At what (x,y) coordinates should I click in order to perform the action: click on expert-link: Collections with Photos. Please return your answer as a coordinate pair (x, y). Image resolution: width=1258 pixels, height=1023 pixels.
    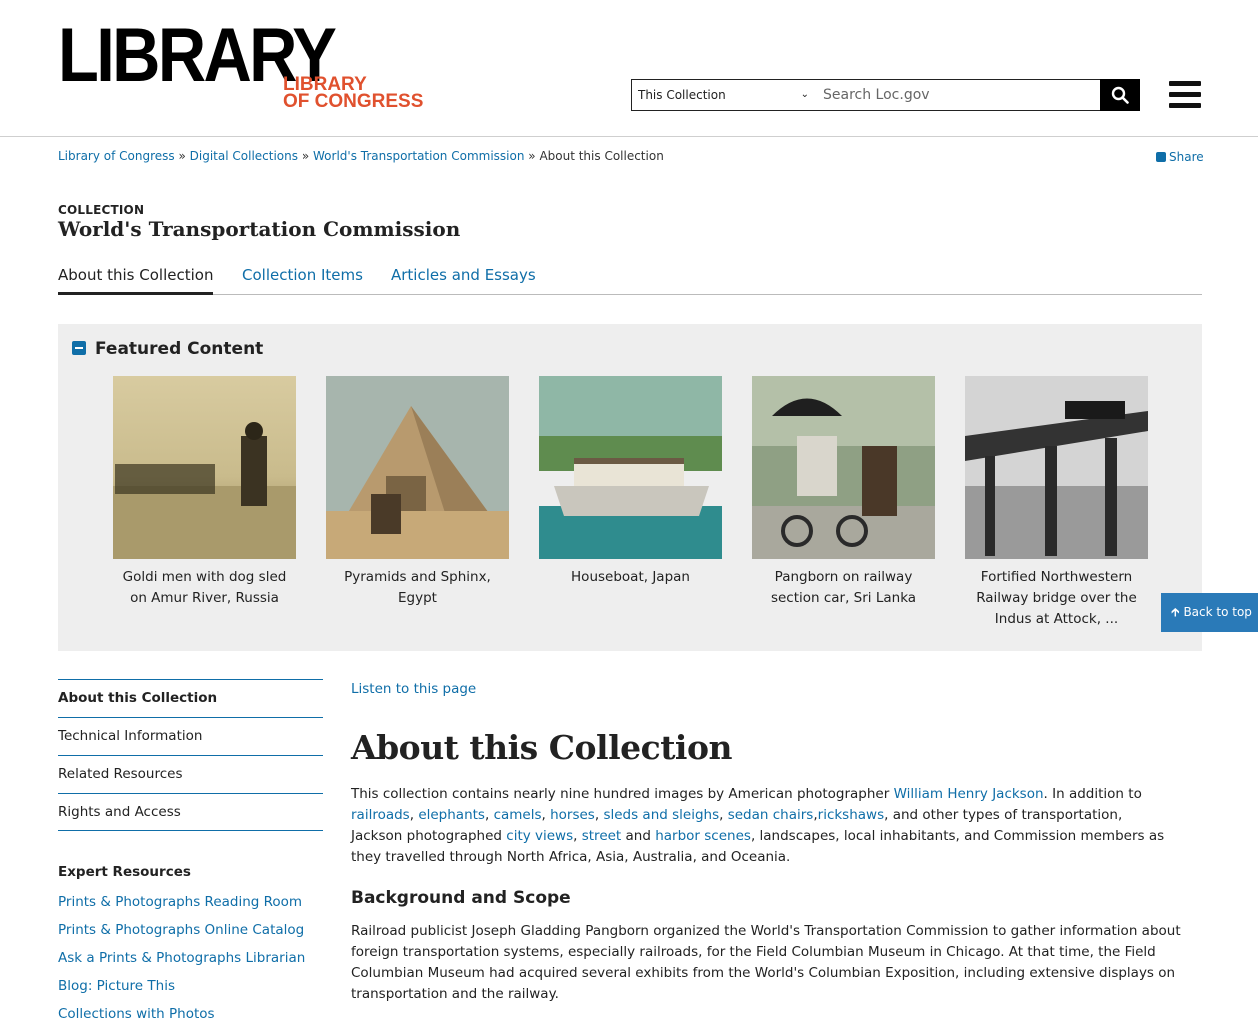
    Looking at the image, I should click on (181, 1011).